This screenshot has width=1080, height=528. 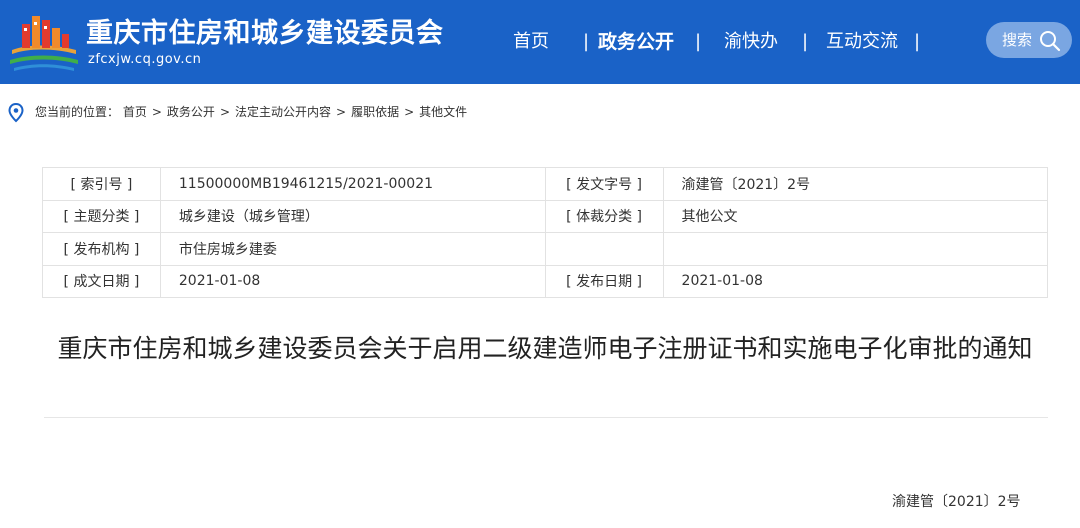 I want to click on meta-key-index-number: [ 索引号 ], so click(x=101, y=184).